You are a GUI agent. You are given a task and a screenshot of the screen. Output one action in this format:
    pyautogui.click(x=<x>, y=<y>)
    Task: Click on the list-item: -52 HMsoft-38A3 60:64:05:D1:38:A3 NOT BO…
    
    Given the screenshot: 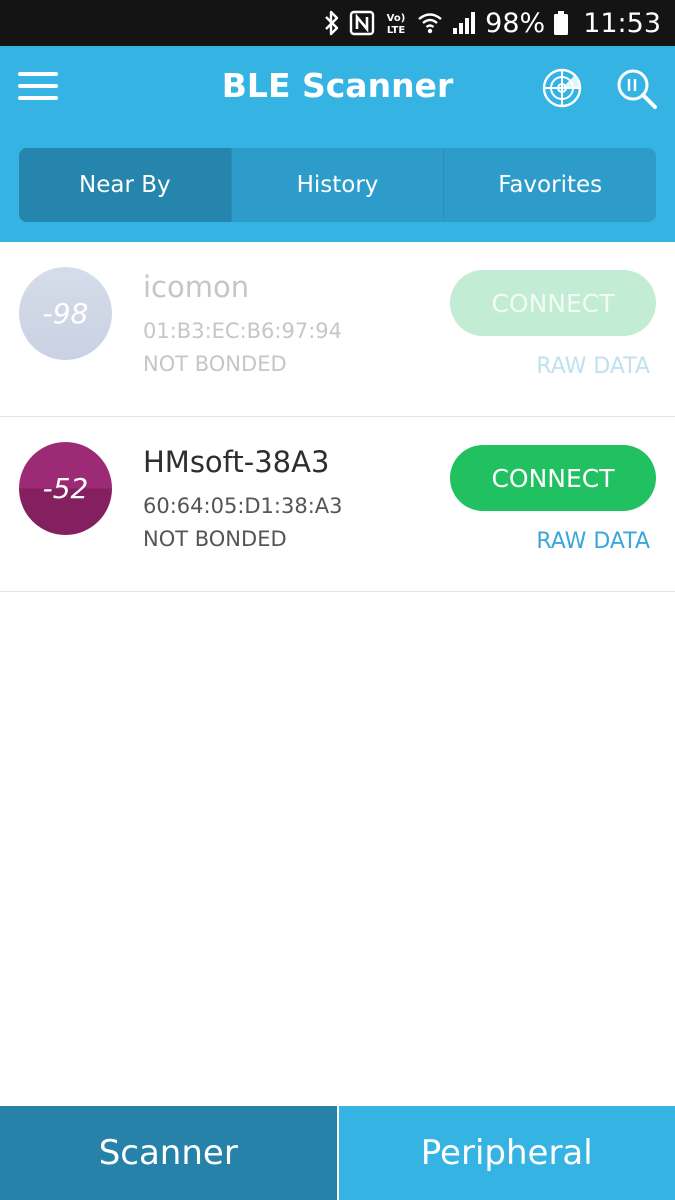 What is the action you would take?
    pyautogui.click(x=337, y=504)
    